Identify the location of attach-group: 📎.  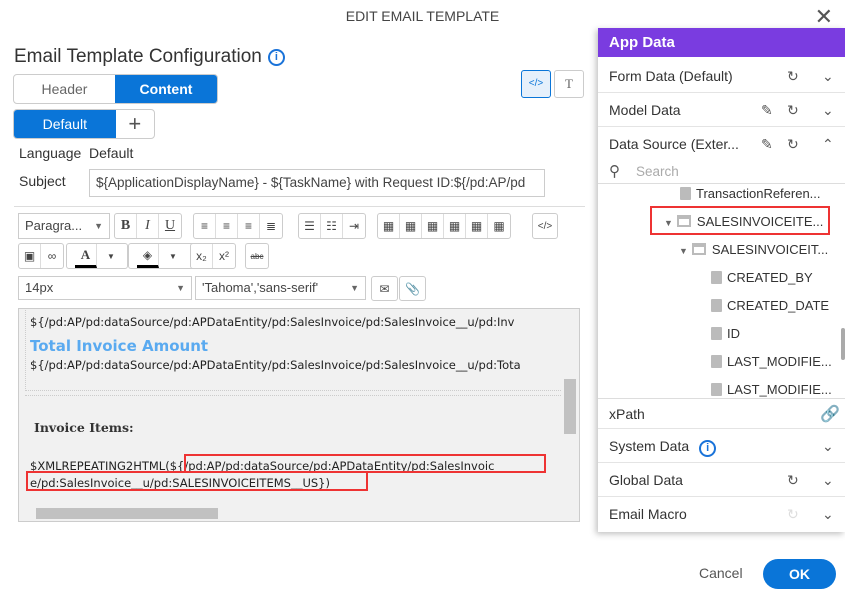
(412, 288).